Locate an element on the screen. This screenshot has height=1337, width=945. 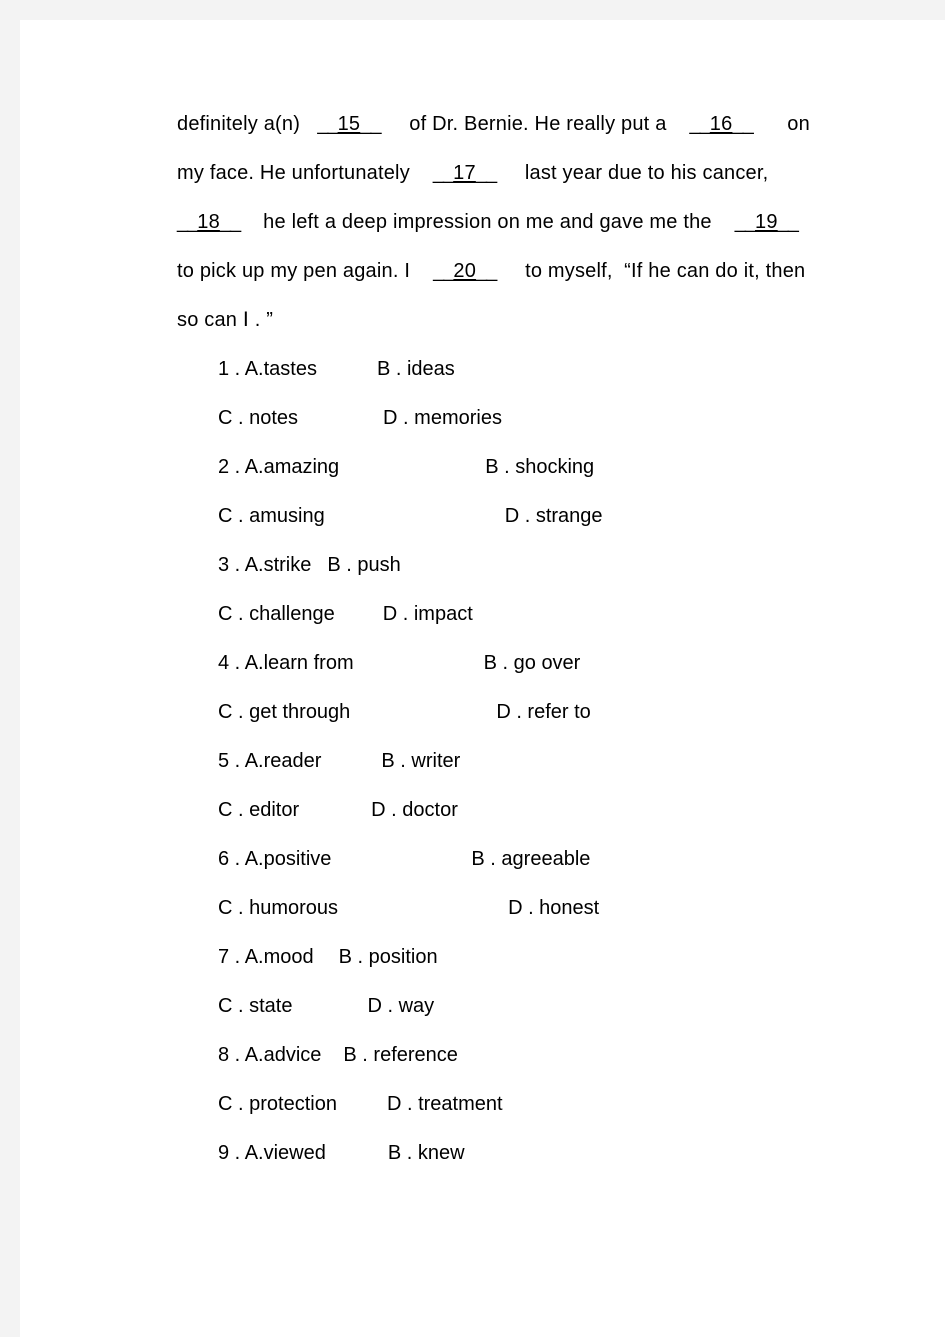
option-row: C . challenge D . impact is located at coordinates (557, 614).